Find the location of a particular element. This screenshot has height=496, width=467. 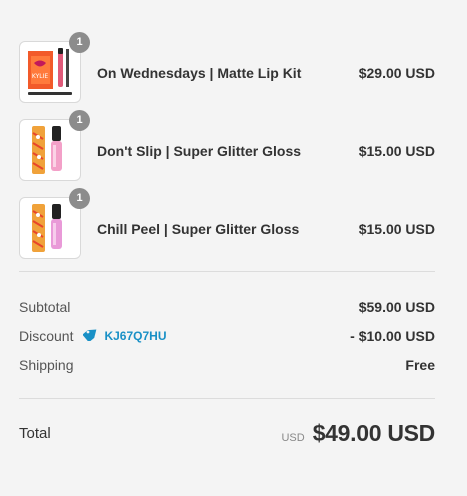

shipping-value: Free is located at coordinates (420, 364).